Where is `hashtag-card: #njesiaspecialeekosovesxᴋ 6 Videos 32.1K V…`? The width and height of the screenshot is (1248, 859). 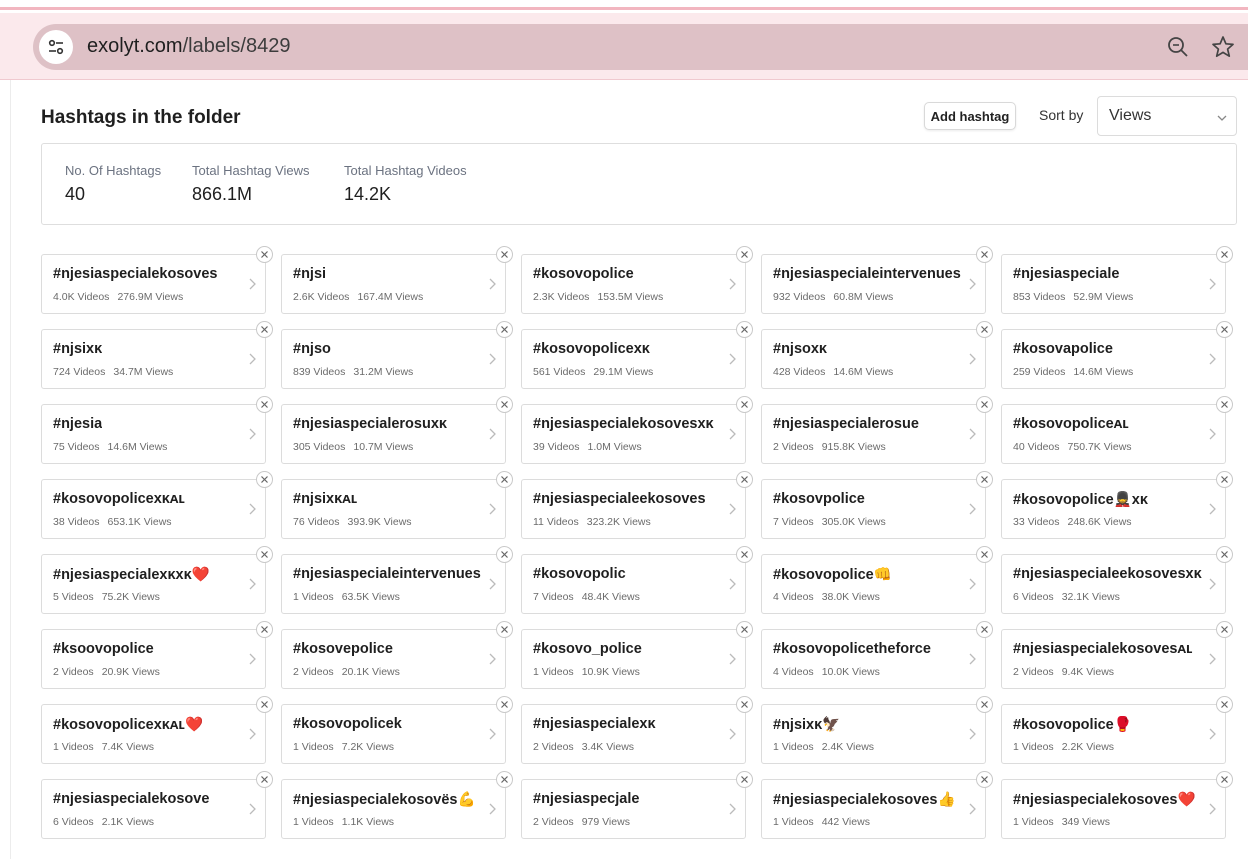
hashtag-card: #njesiaspecialeekosovesxᴋ 6 Videos 32.1K V… is located at coordinates (1117, 580).